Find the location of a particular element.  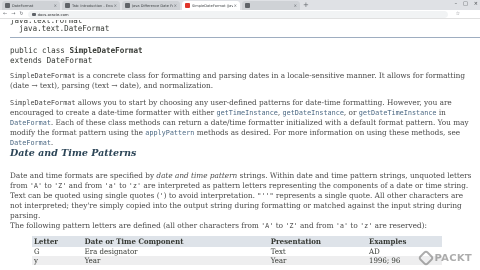

browser-tab-0: DateFormat × is located at coordinates (31, 5).